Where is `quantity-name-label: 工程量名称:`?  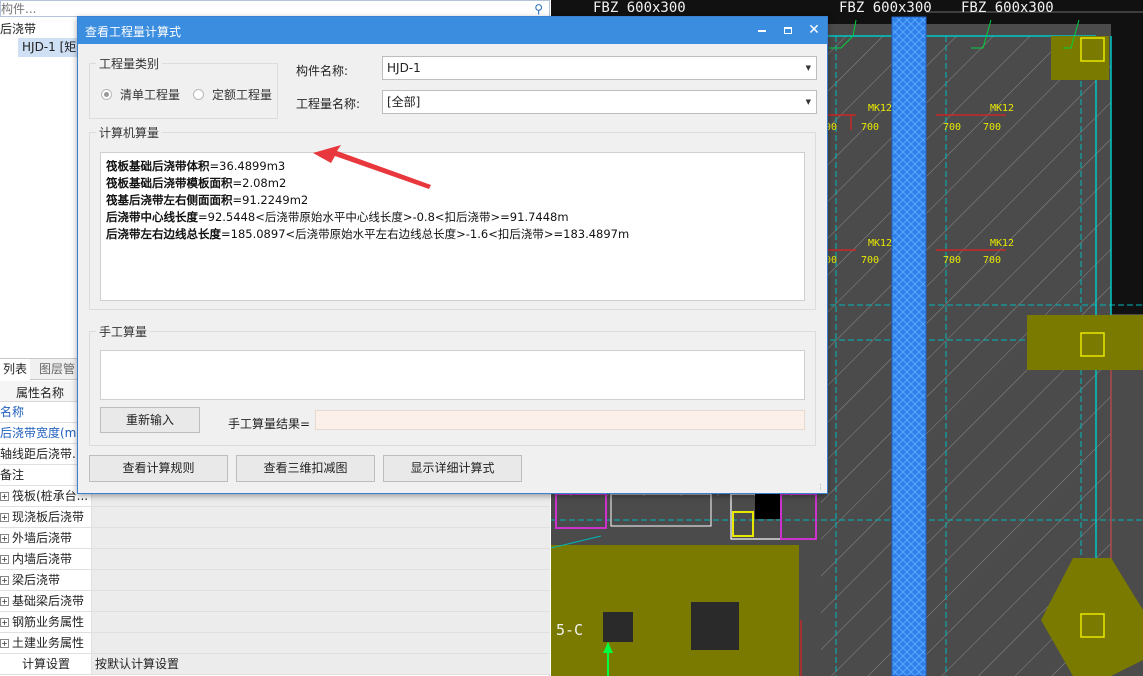
quantity-name-label: 工程量名称: is located at coordinates (328, 104).